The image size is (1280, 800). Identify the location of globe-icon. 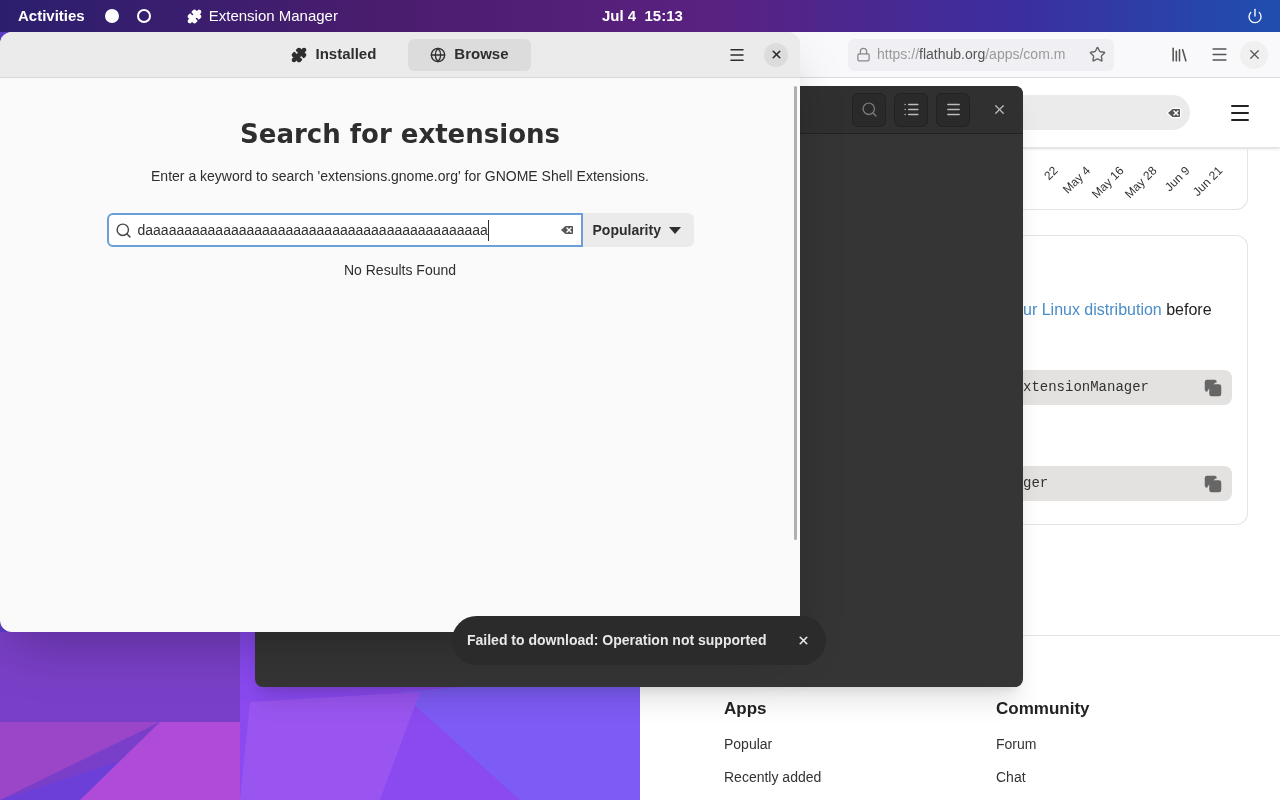
(438, 54).